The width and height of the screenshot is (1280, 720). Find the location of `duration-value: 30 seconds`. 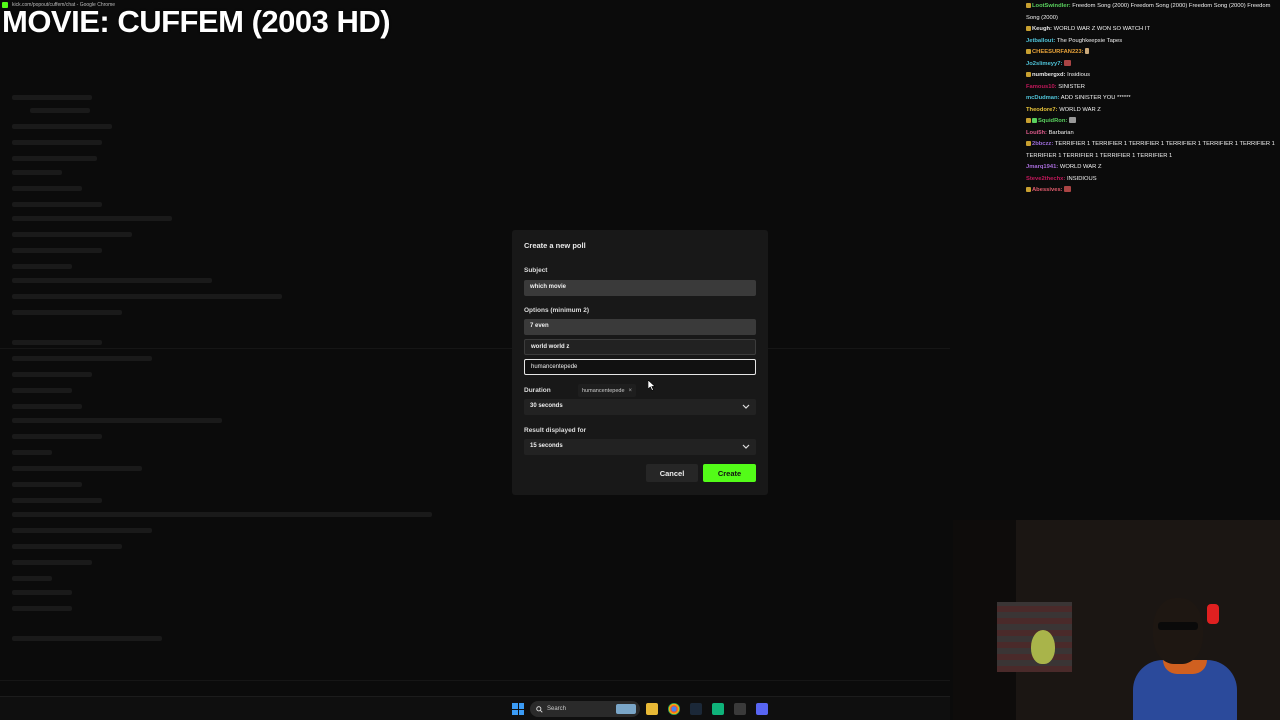

duration-value: 30 seconds is located at coordinates (546, 406).